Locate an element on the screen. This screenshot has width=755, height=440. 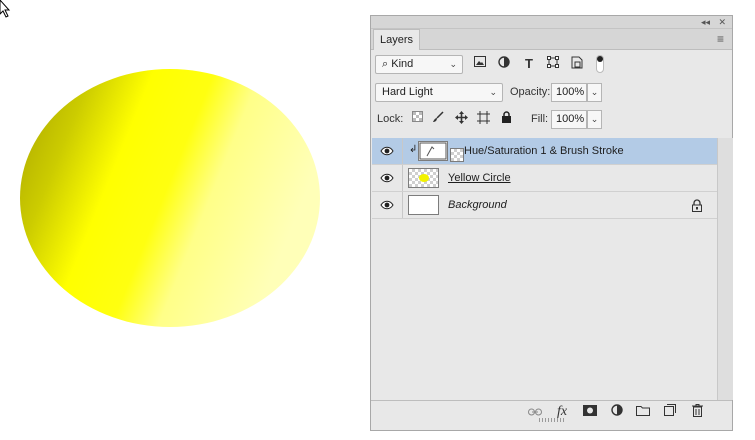
filter-row: ⌕ Kind ⌄ T is located at coordinates (551, 65).